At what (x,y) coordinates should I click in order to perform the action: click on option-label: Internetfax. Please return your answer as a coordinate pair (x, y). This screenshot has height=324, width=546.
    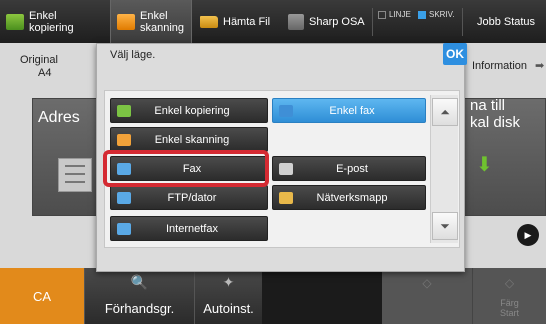
    Looking at the image, I should click on (192, 228).